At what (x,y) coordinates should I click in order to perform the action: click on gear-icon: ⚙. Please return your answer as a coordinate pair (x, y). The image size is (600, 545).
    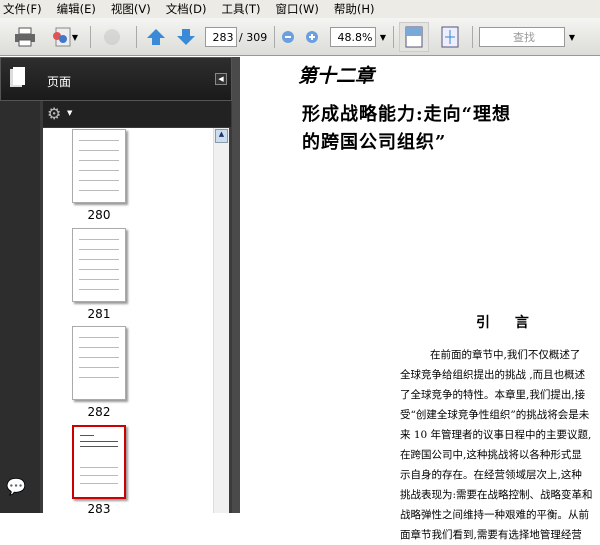
    Looking at the image, I should click on (54, 113).